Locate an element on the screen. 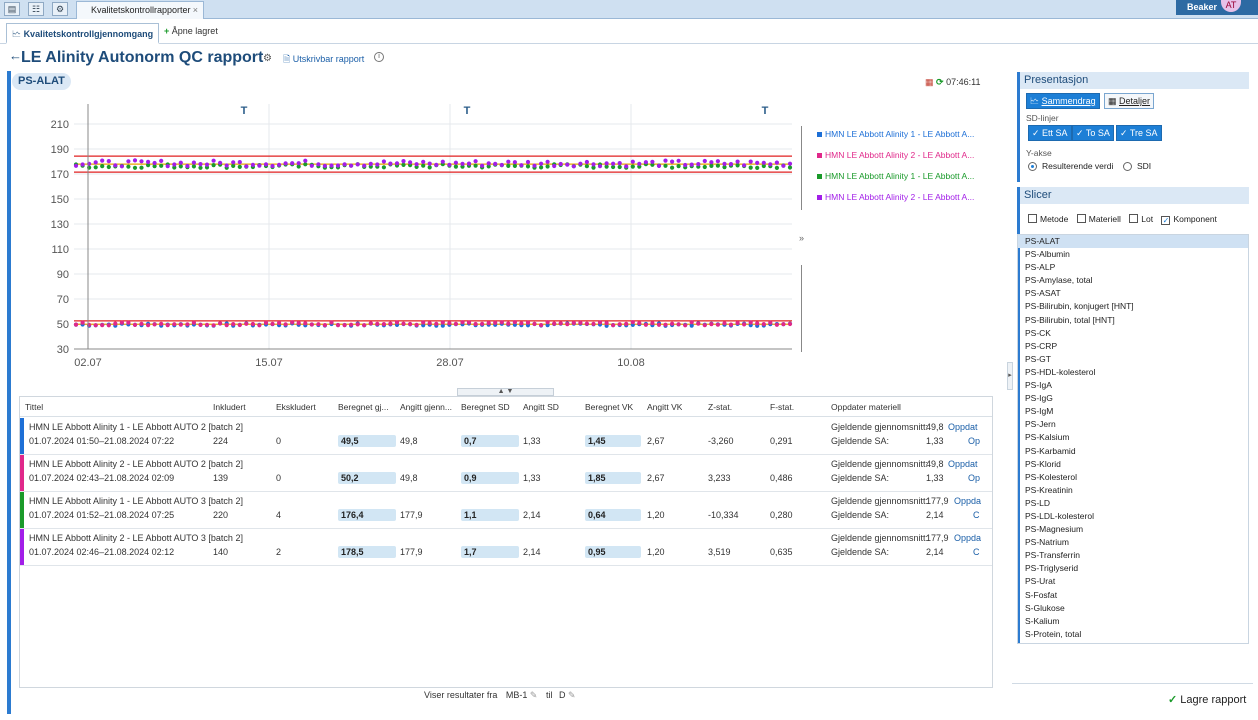 The width and height of the screenshot is (1258, 720). details-view-button: ▦ Detaljer is located at coordinates (1129, 101).